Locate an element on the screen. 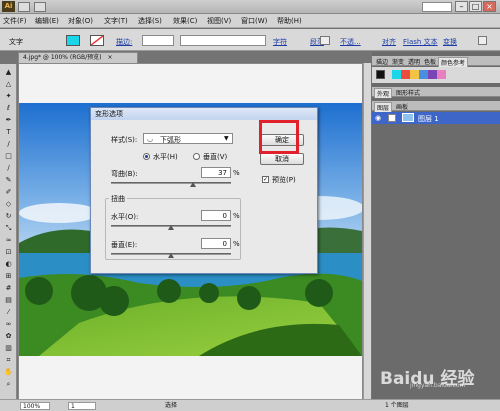  pen-tool-icon: ✒ is located at coordinates (8, 120).